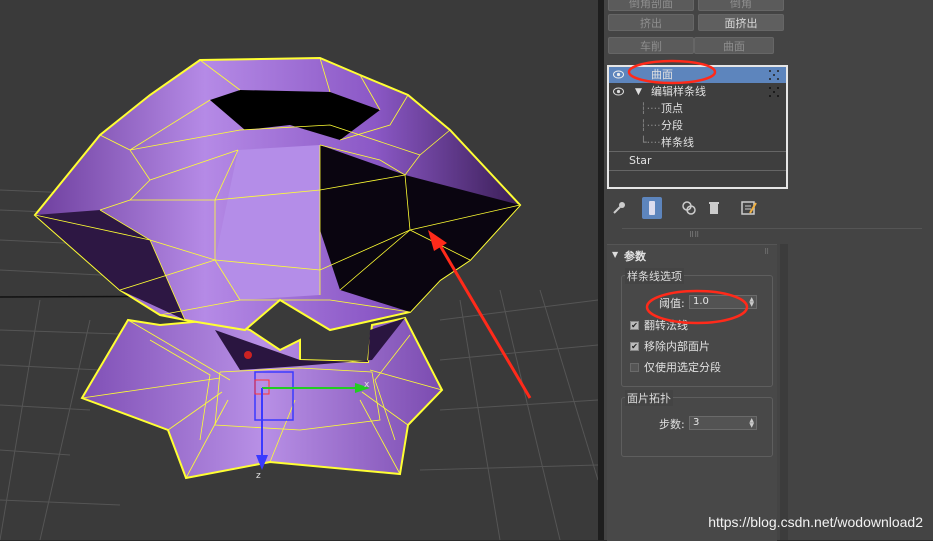 The height and width of the screenshot is (541, 933). Describe the element at coordinates (677, 346) in the screenshot. I see `remove-interior-patches-label: 移除内部面片` at that location.